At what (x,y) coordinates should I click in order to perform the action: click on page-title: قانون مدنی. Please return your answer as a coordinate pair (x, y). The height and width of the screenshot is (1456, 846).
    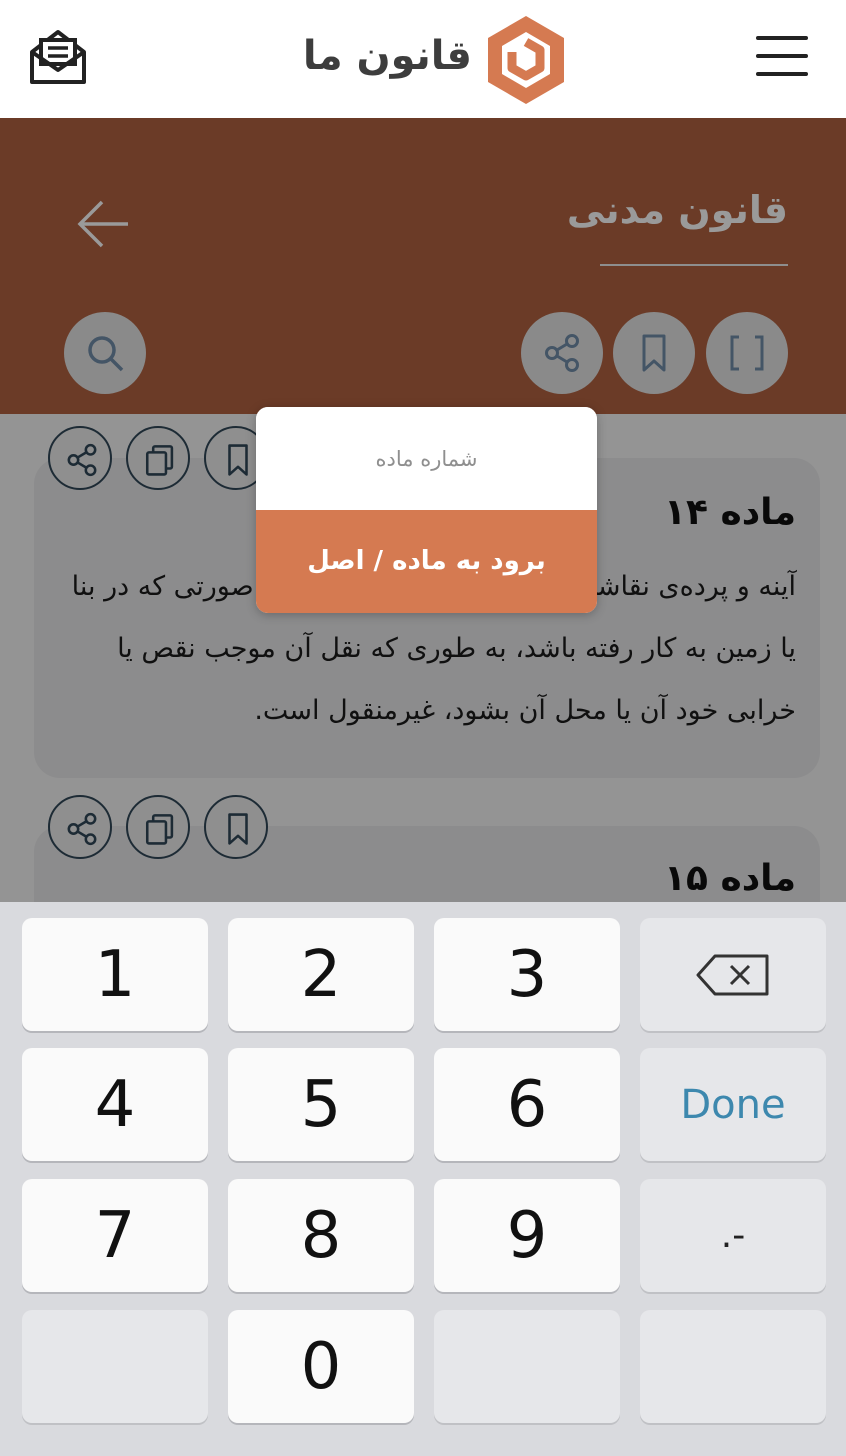
    Looking at the image, I should click on (677, 210).